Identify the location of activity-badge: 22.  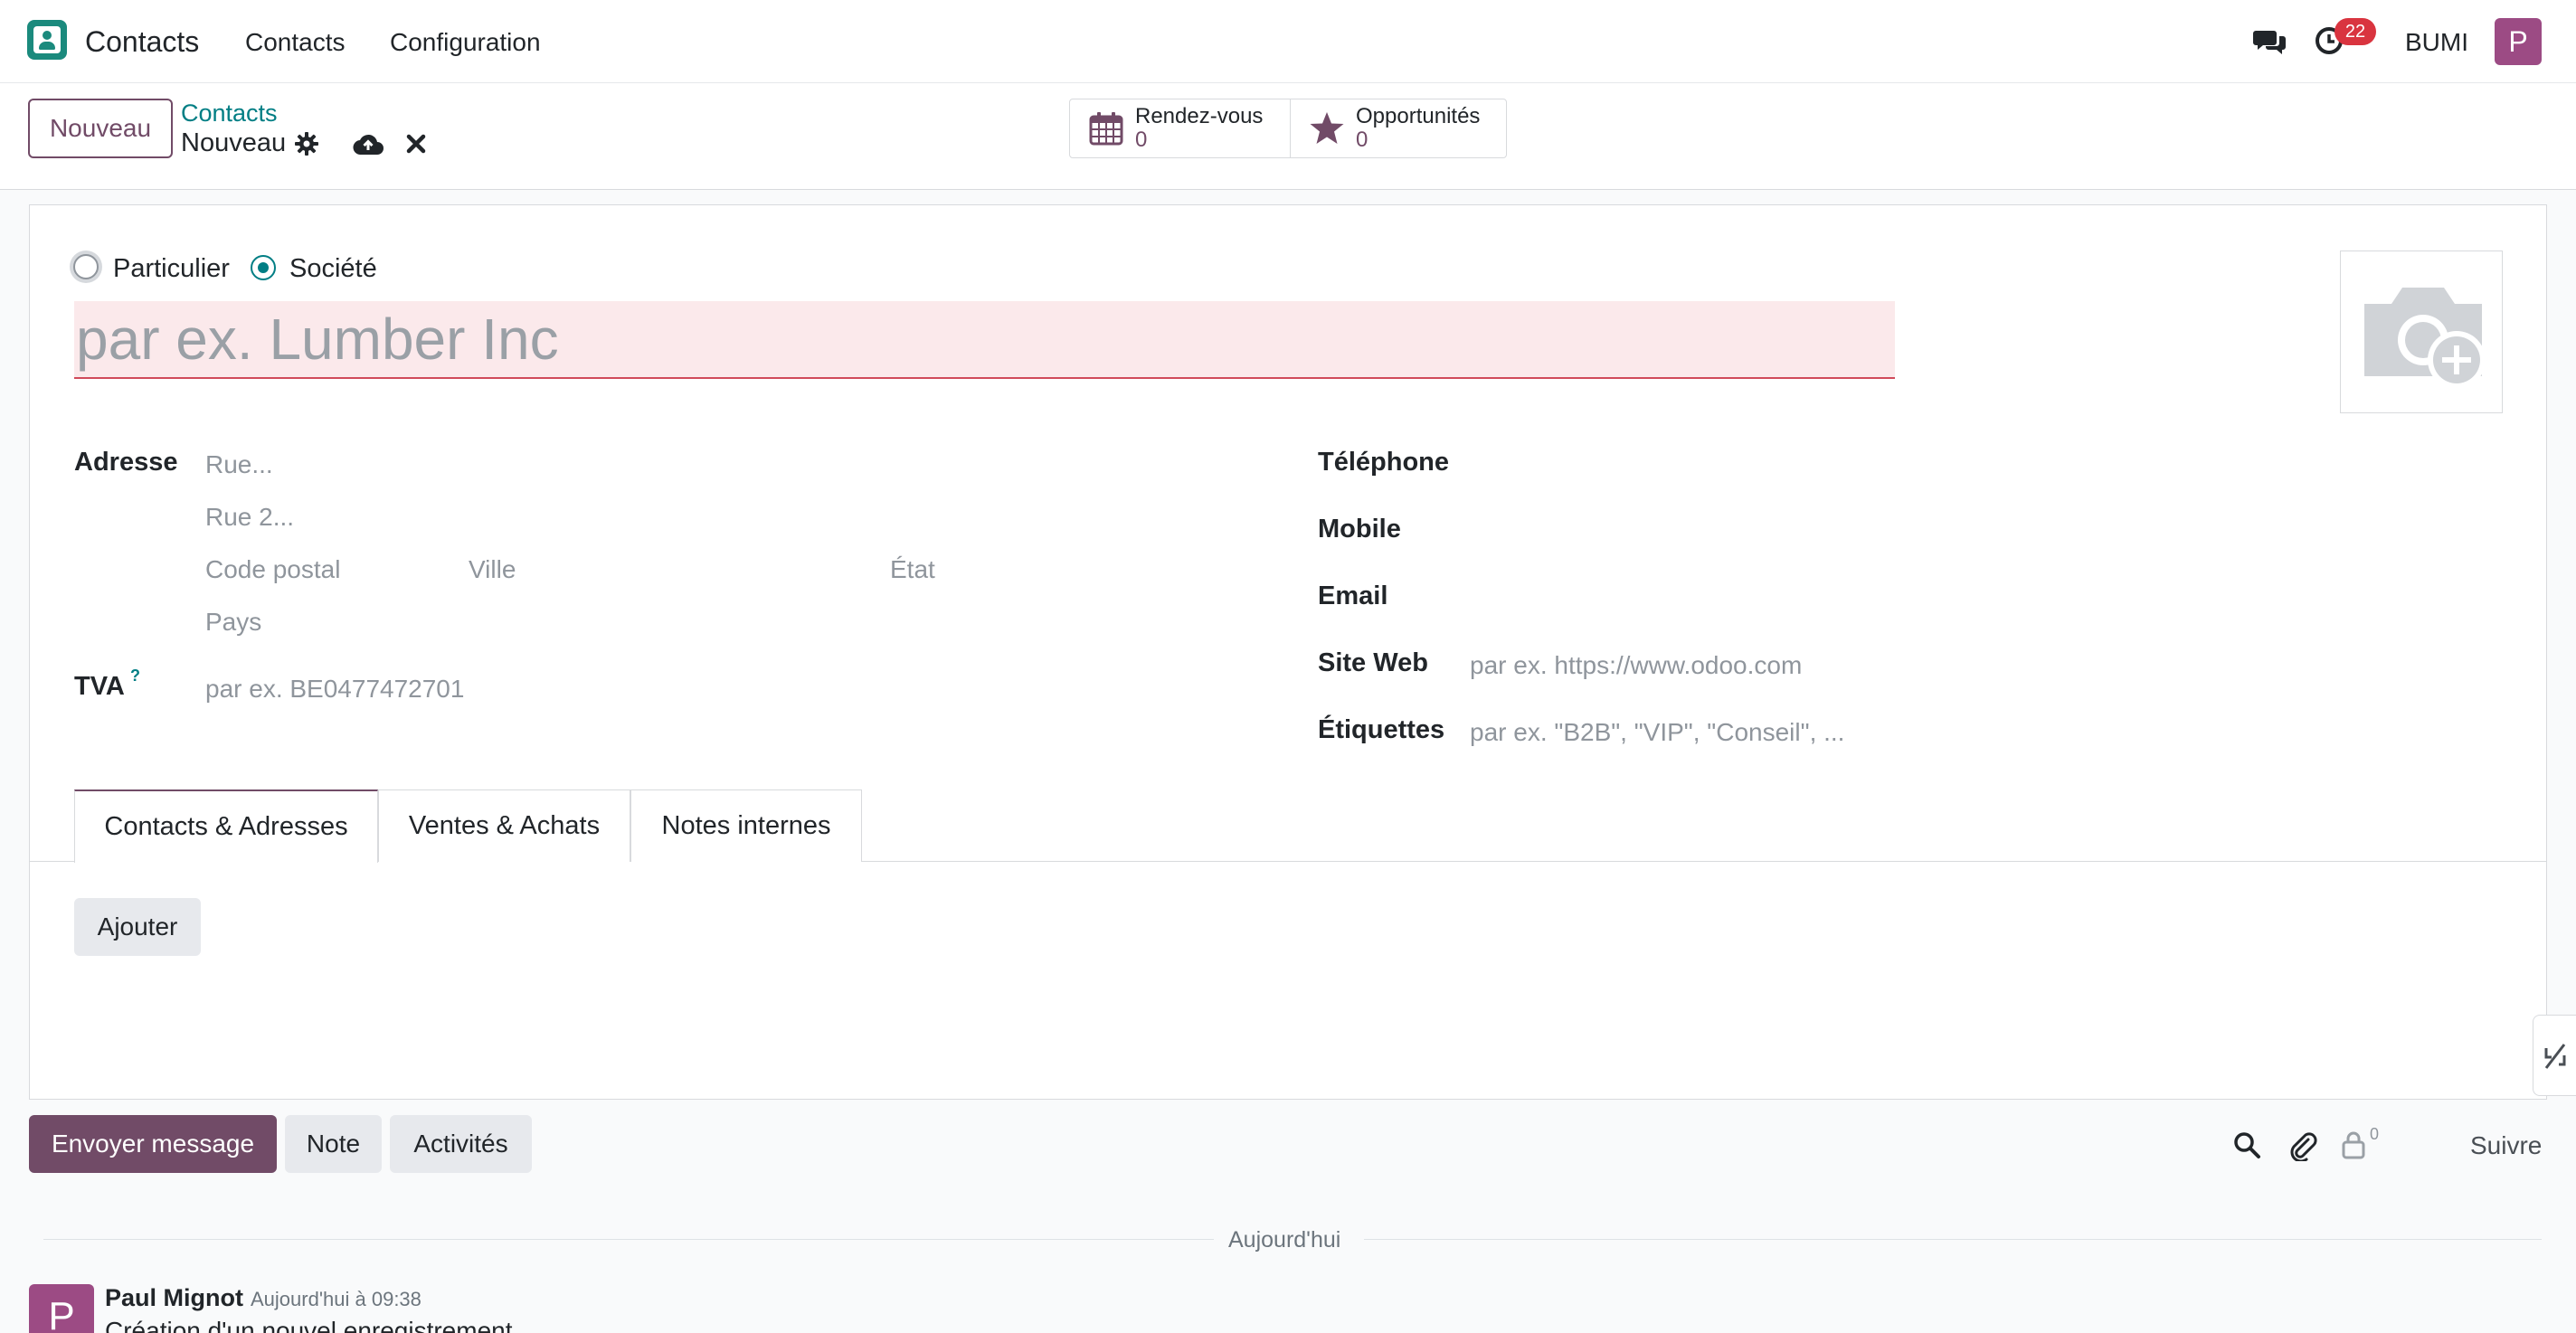
(2355, 32).